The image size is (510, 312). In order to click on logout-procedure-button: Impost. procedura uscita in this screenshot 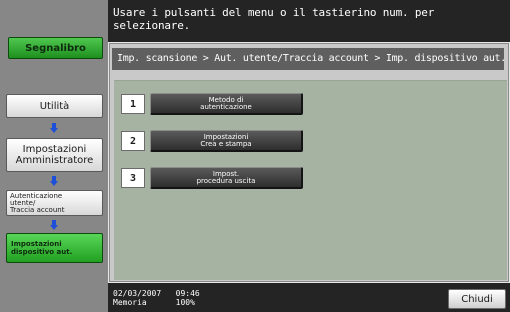, I will do `click(226, 178)`.